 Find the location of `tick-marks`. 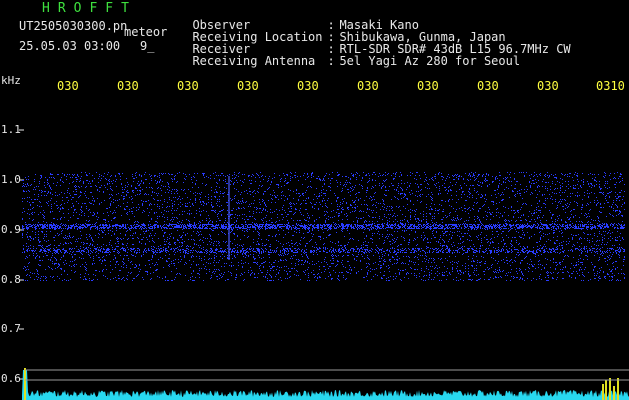

tick-marks is located at coordinates (21, 254).